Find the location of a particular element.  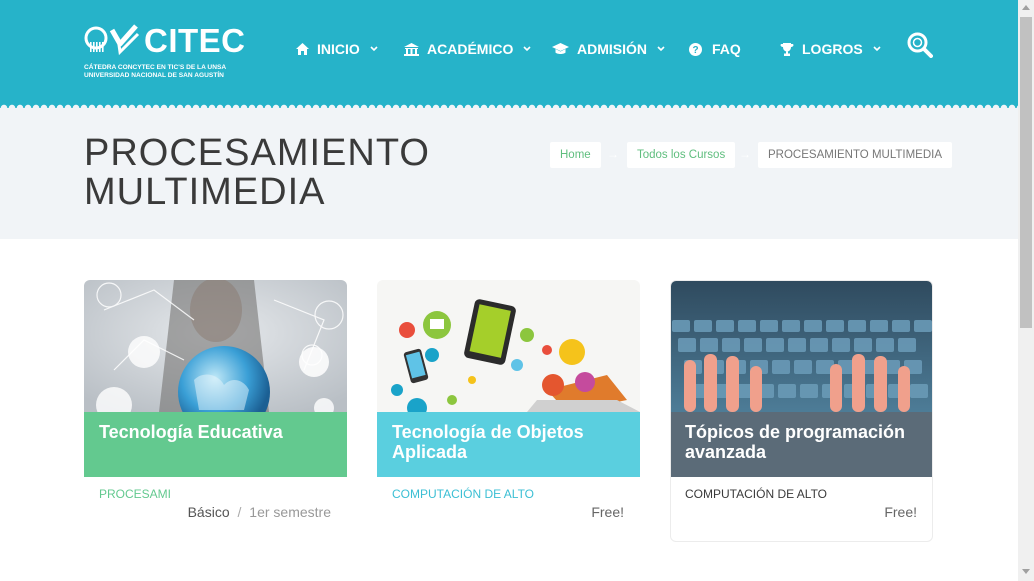

course-title: Tecnología de Objetos Aplicada is located at coordinates (508, 442).